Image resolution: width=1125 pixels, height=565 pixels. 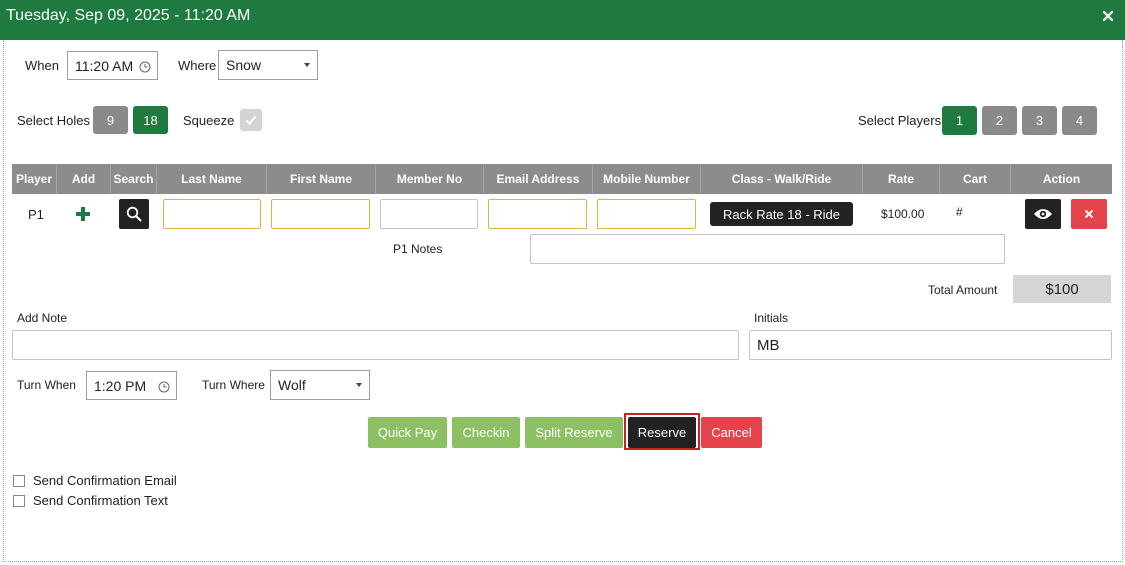 I want to click on column-header-player: Player, so click(x=34, y=179).